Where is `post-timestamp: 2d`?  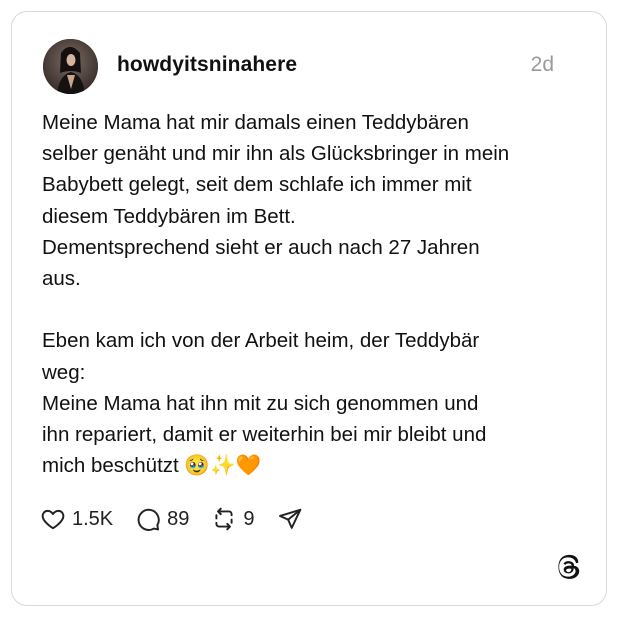
post-timestamp: 2d is located at coordinates (542, 64).